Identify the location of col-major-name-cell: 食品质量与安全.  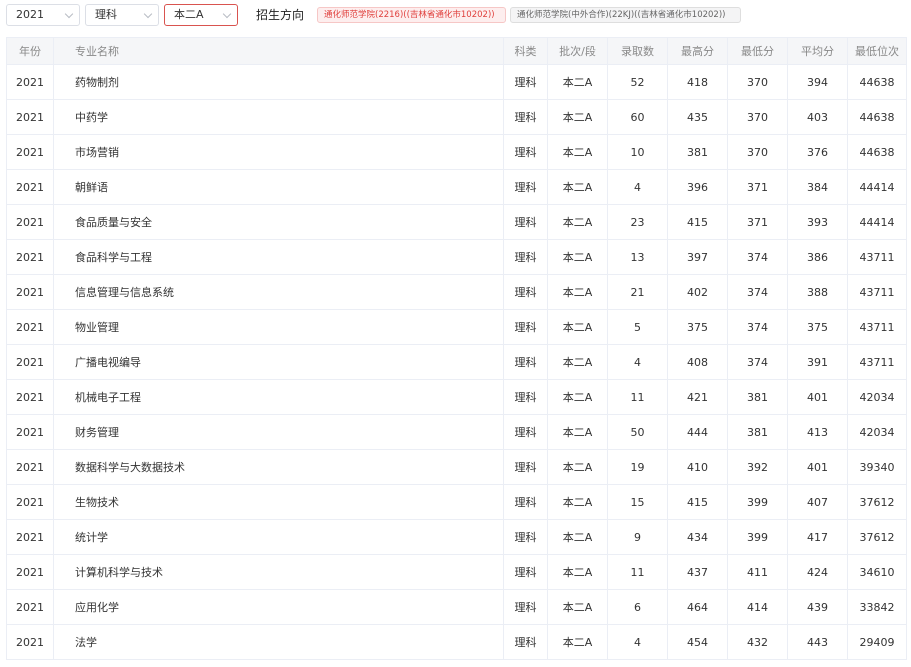
(278, 222).